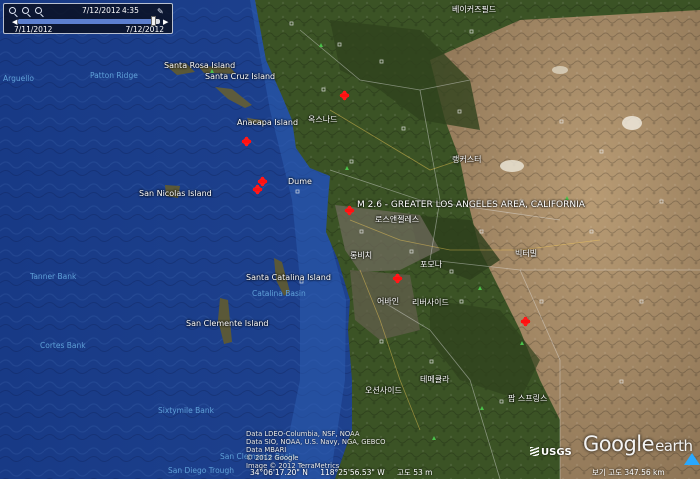 Image resolution: width=700 pixels, height=479 pixels. I want to click on current-time: 4:35, so click(130, 10).